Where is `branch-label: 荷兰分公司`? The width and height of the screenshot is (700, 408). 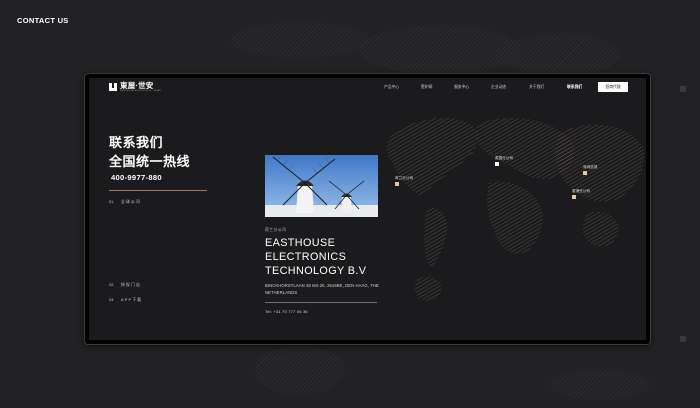 branch-label: 荷兰分公司 is located at coordinates (276, 230).